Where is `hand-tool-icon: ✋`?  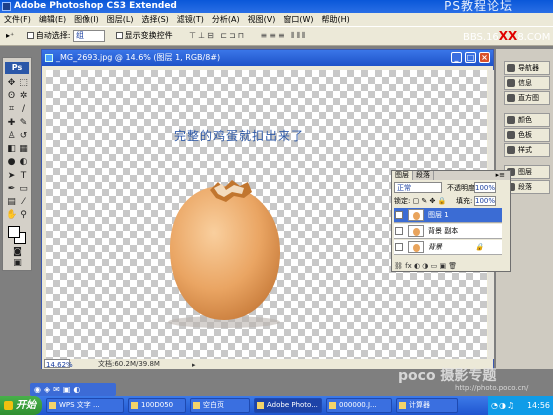
hand-tool-icon: ✋ is located at coordinates (11, 215).